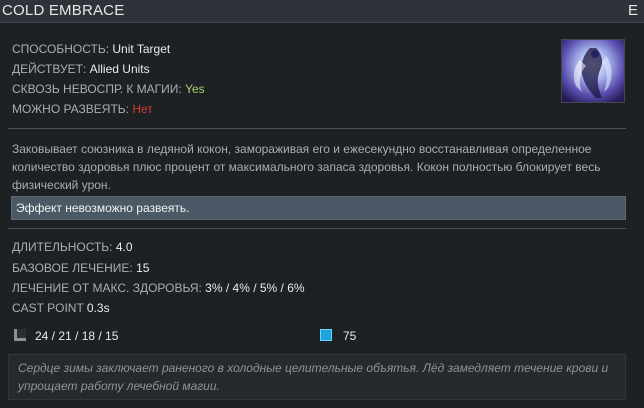  I want to click on stat-label: СКВОЗЬ НЕВОСПР. К МАГИИ:, so click(97, 89).